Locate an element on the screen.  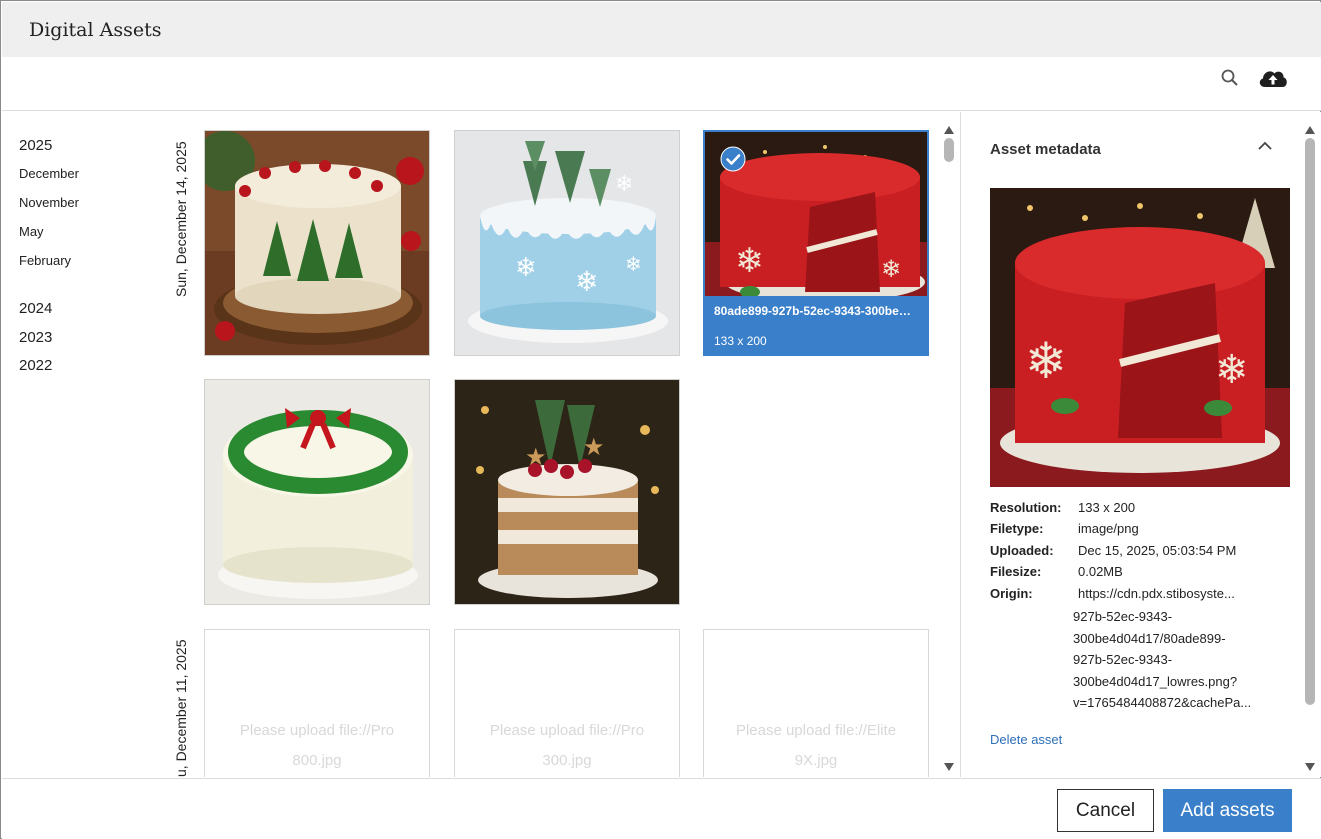
dialog-title: Digital Assets is located at coordinates (95, 30).